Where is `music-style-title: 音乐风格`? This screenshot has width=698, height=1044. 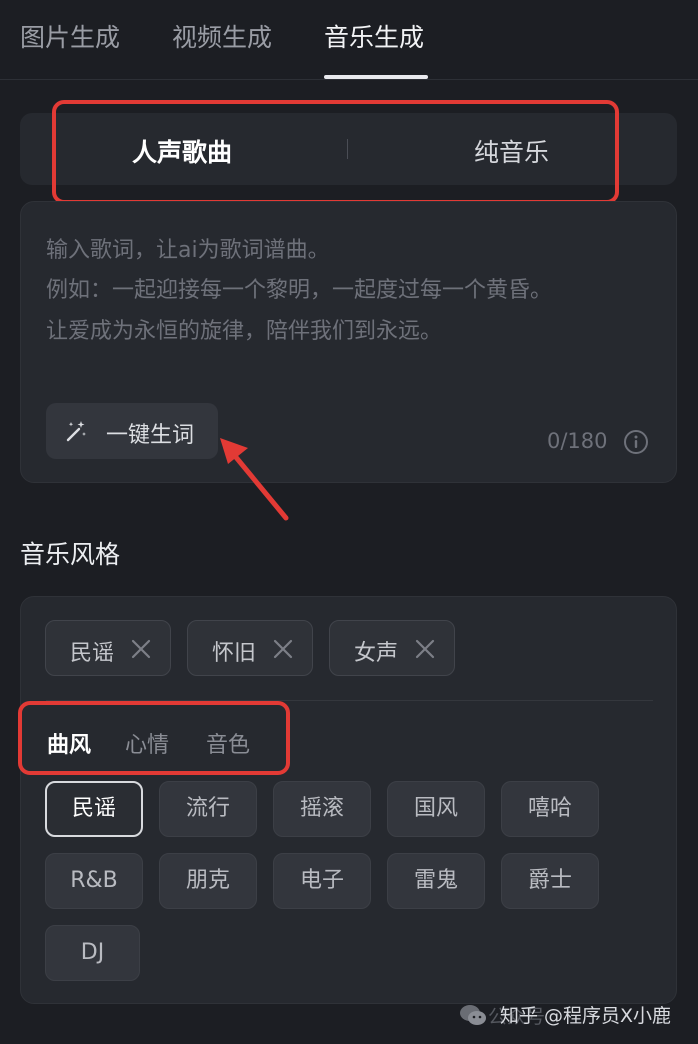
music-style-title: 音乐风格 is located at coordinates (70, 554).